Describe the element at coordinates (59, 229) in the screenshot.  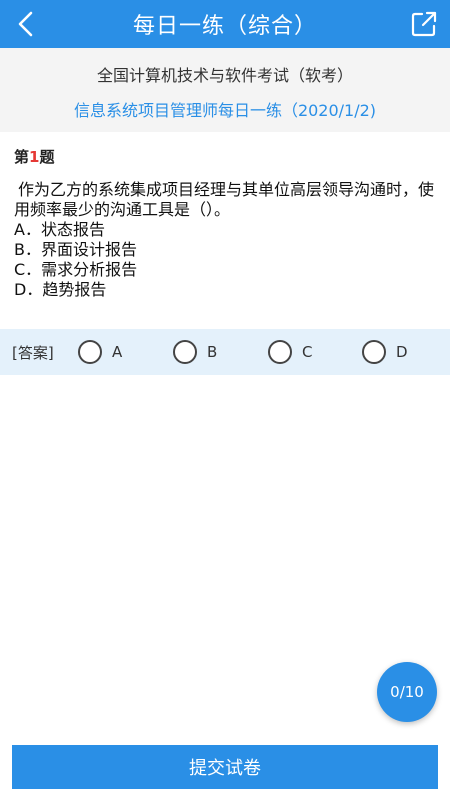
I see `option-text-a: A．状态报告` at that location.